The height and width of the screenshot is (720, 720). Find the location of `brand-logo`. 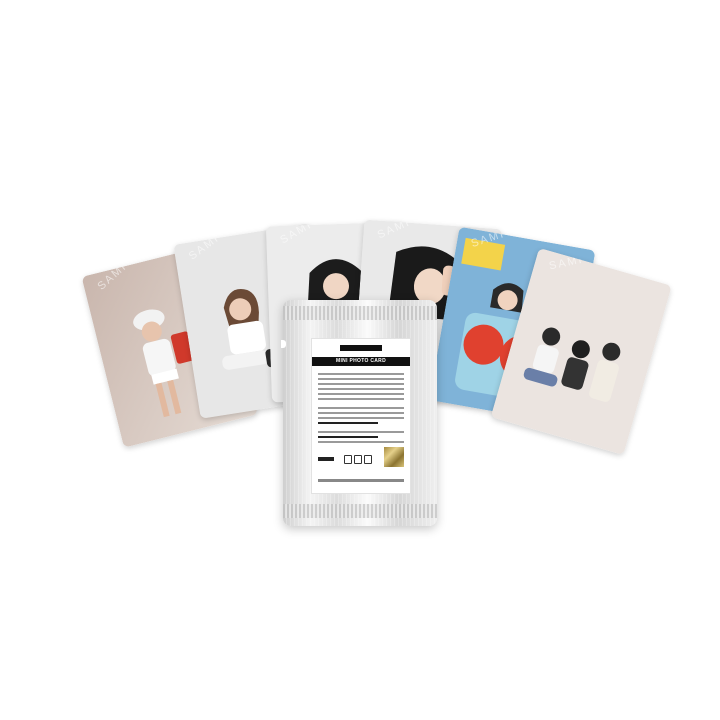

brand-logo is located at coordinates (361, 348).